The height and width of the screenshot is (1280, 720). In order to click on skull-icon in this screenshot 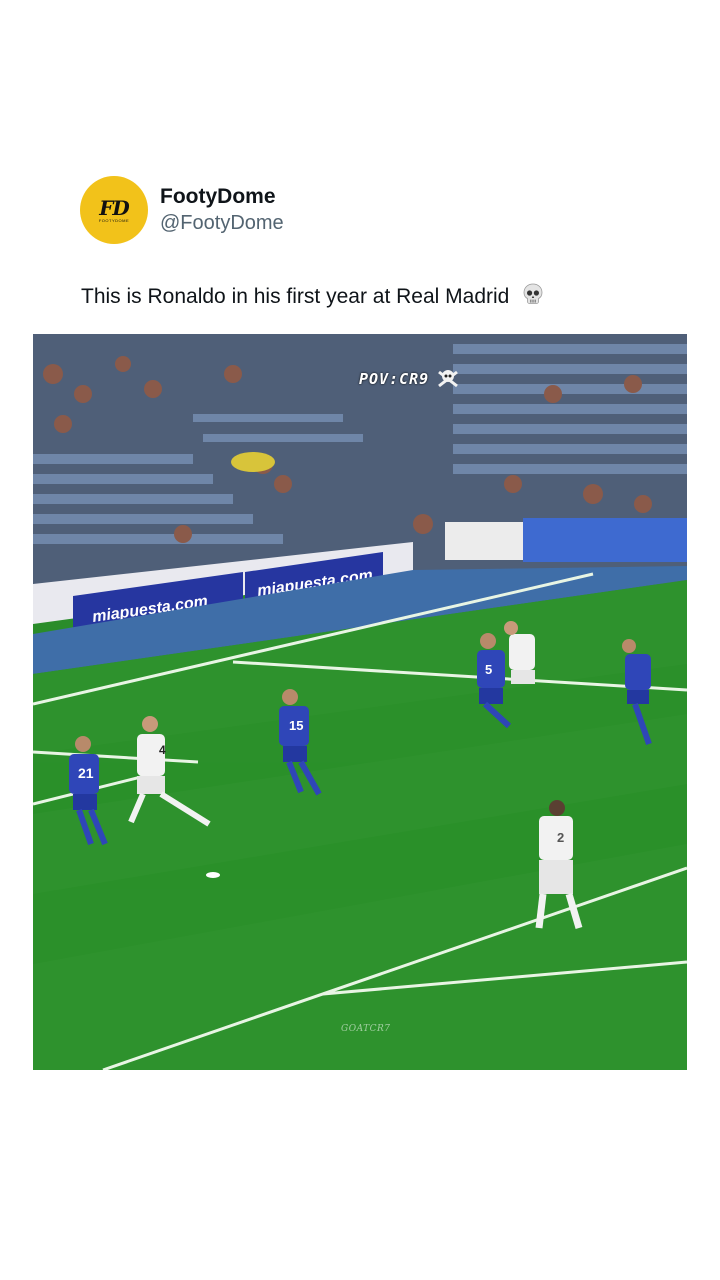, I will do `click(533, 299)`.